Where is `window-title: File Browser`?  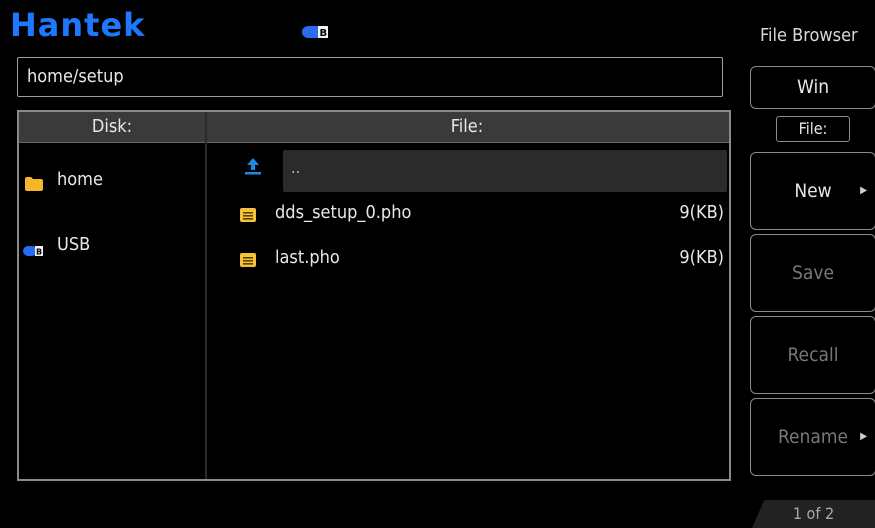
window-title: File Browser is located at coordinates (809, 35).